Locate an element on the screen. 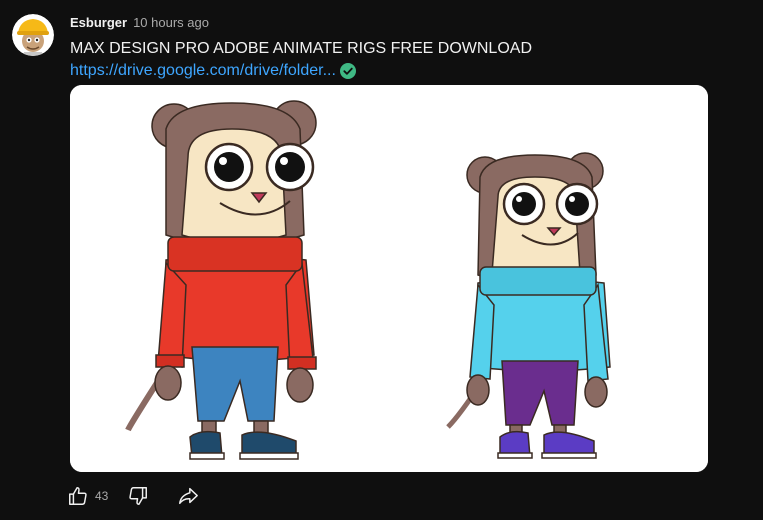 Image resolution: width=763 pixels, height=520 pixels. share-icon is located at coordinates (188, 496).